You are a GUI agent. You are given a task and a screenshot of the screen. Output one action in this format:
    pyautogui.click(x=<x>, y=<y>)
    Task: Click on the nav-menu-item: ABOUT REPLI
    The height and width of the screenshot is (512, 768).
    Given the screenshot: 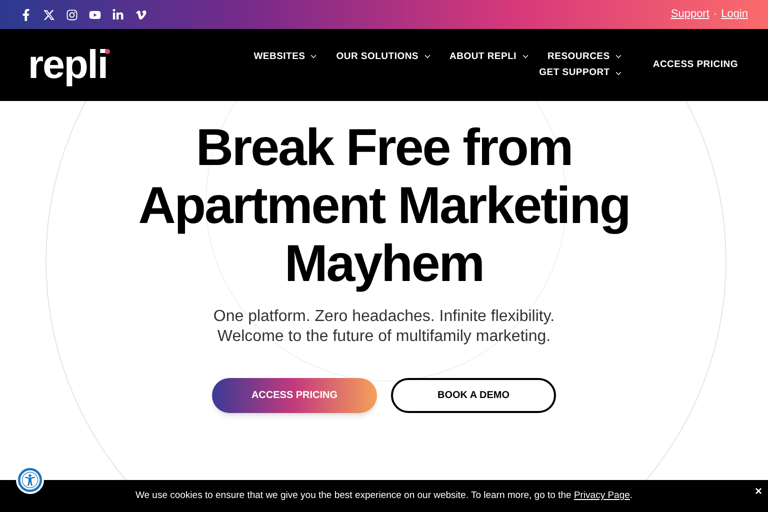 What is the action you would take?
    pyautogui.click(x=490, y=57)
    